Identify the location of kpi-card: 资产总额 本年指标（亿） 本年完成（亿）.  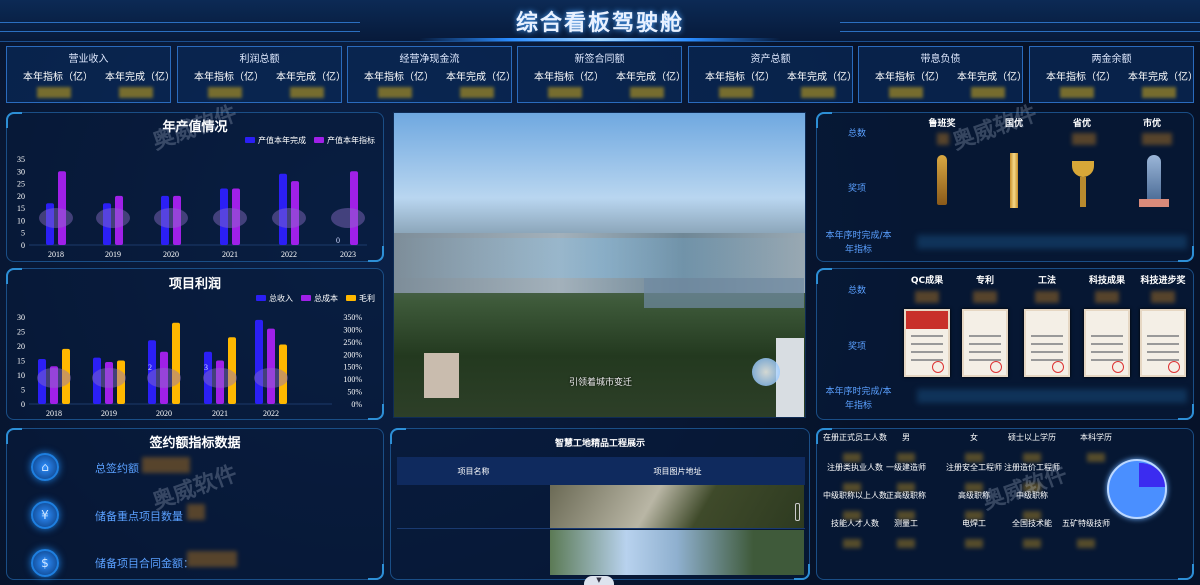
(772, 74).